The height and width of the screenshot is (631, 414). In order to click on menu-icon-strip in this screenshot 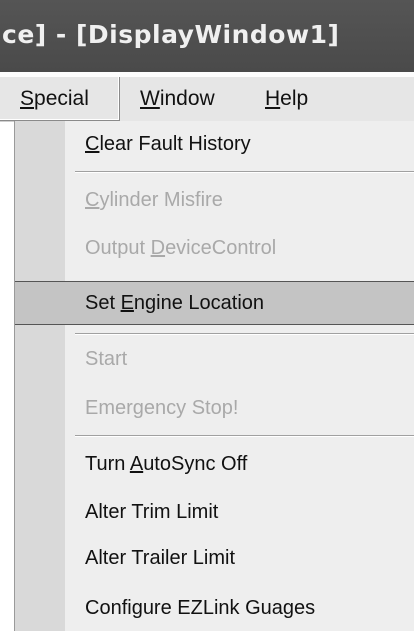, I will do `click(40, 376)`.